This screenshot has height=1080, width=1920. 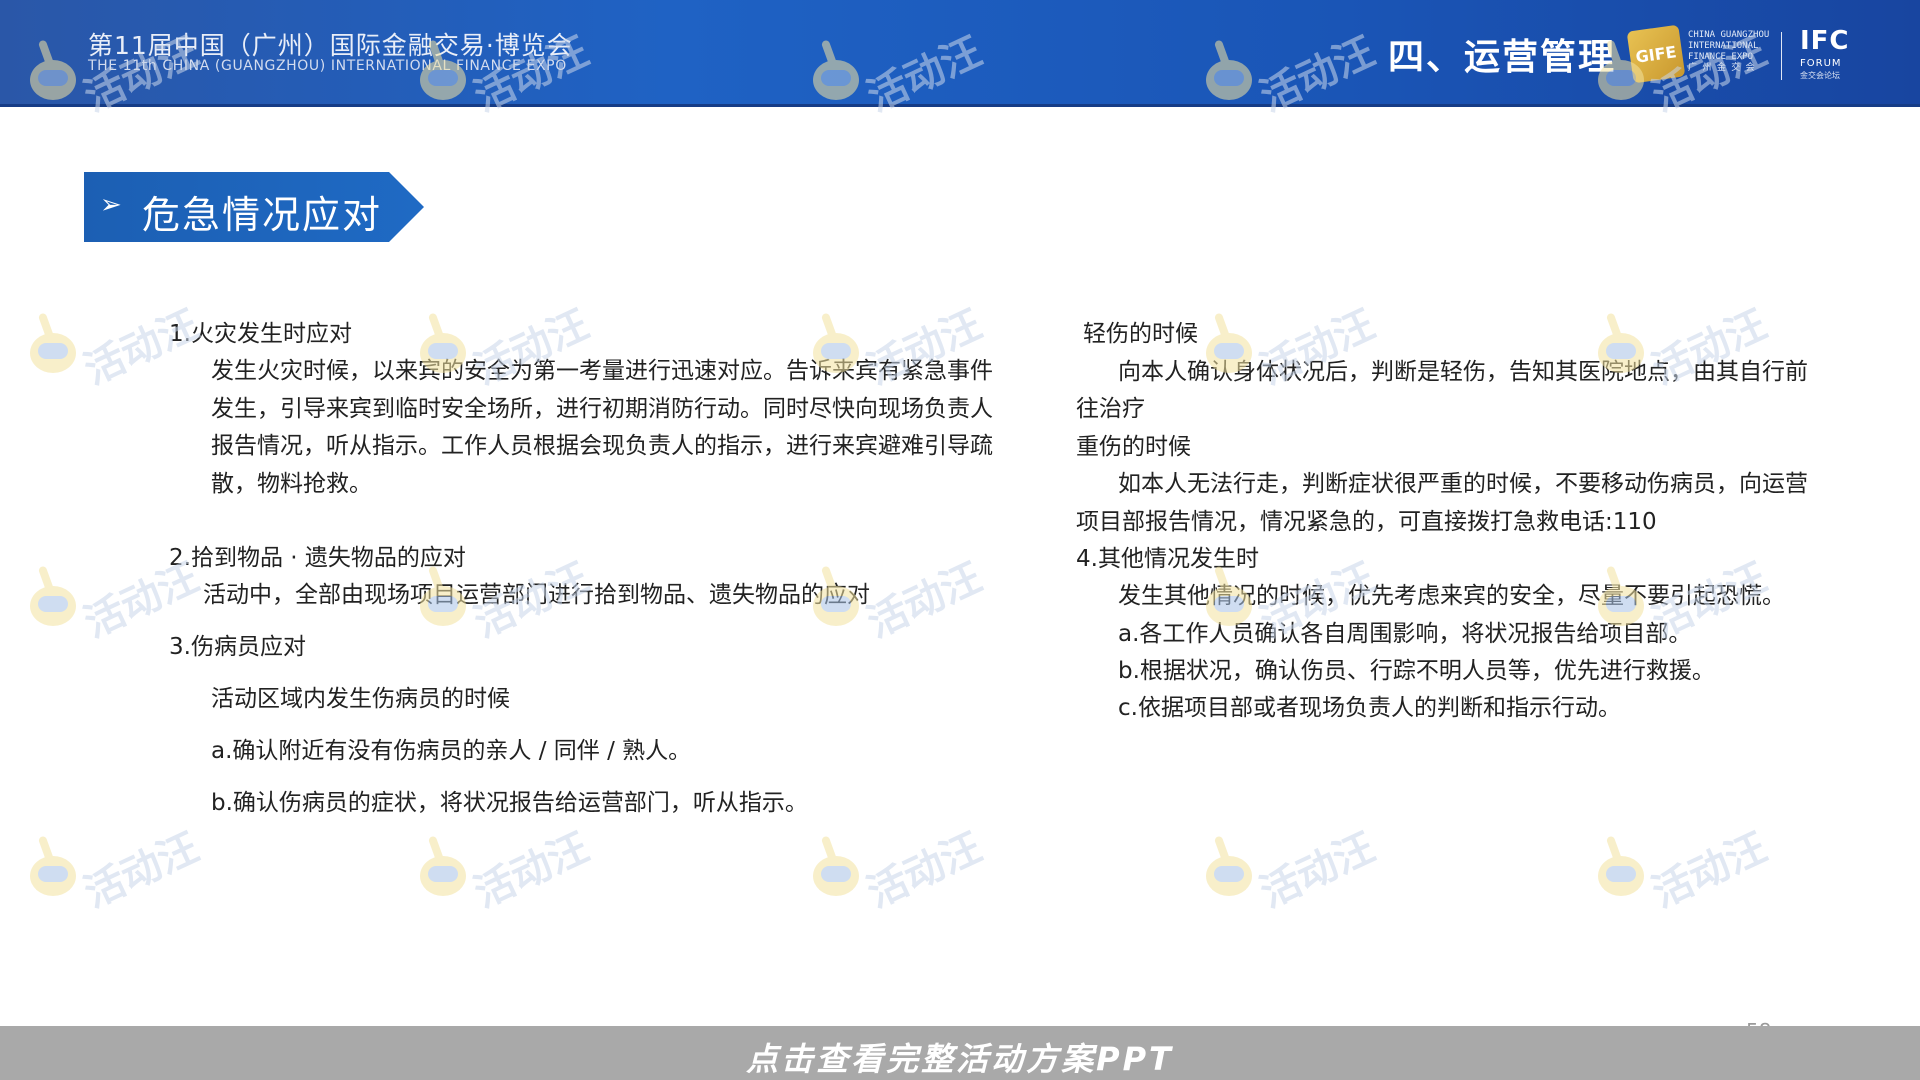 What do you see at coordinates (602, 446) in the screenshot?
I see `fire-line-3: 报告情况，听从指示。工作人员根据会现负责人的指示，进行来宾避难引导疏` at bounding box center [602, 446].